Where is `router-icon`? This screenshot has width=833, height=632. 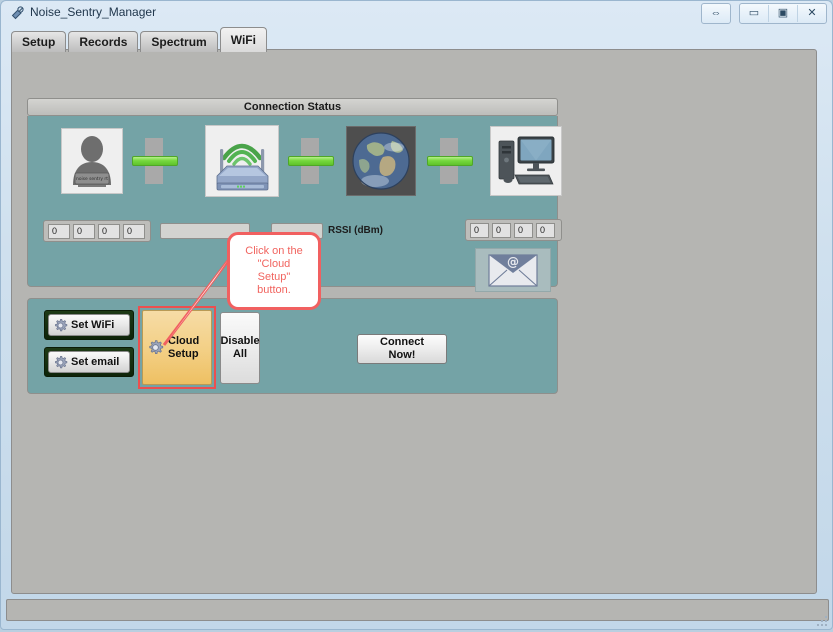
router-icon is located at coordinates (242, 161).